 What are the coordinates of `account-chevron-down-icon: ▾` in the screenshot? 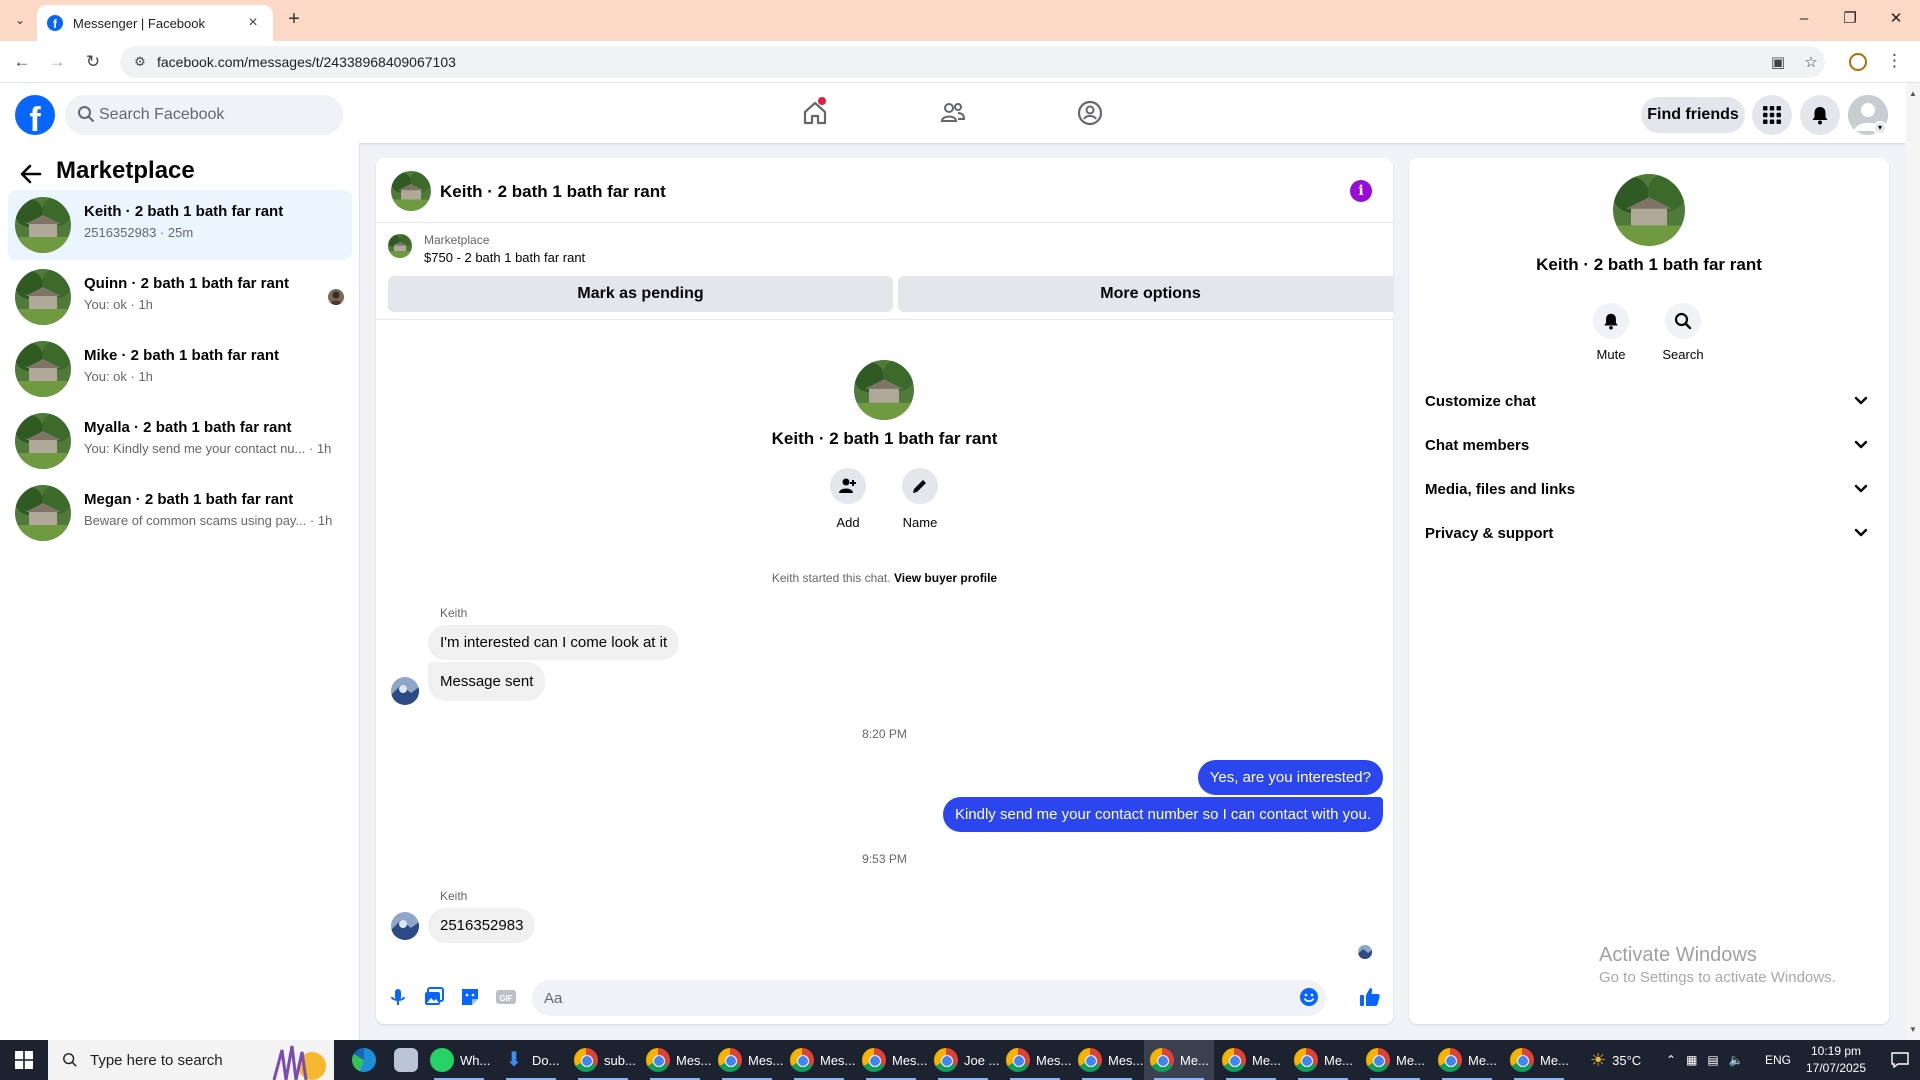 It's located at (1880, 128).